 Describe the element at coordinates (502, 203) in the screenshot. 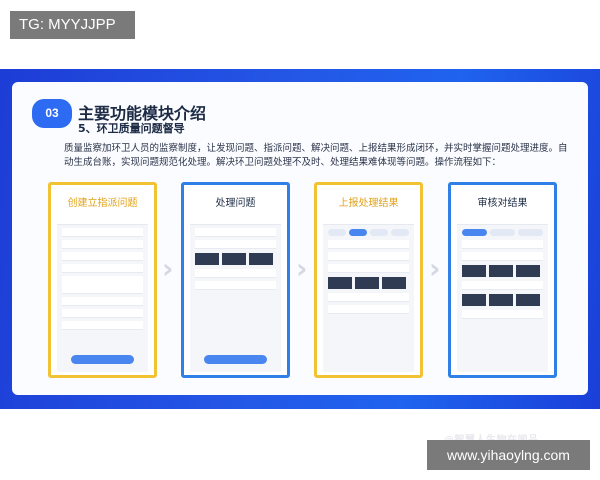

I see `step-title: 审核对结果` at that location.